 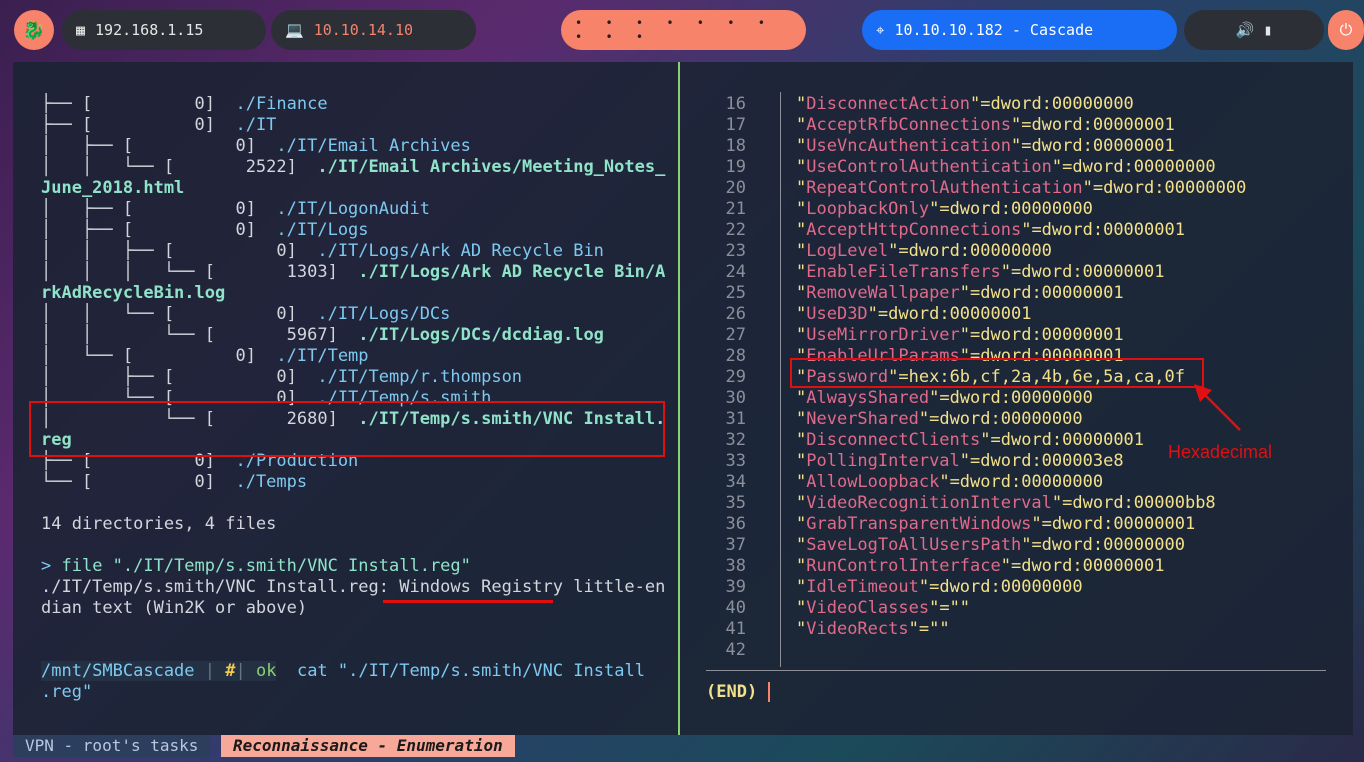 I want to click on registry-entry: "VideoRects"="", so click(x=873, y=629).